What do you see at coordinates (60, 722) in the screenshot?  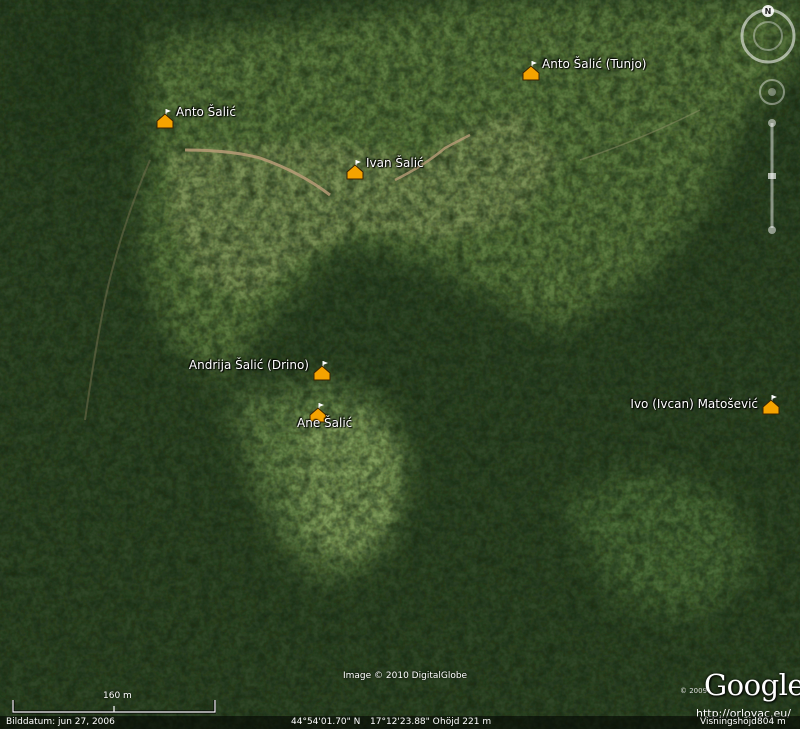 I see `imagery-date: Bilddatum: jun 27, 2006` at bounding box center [60, 722].